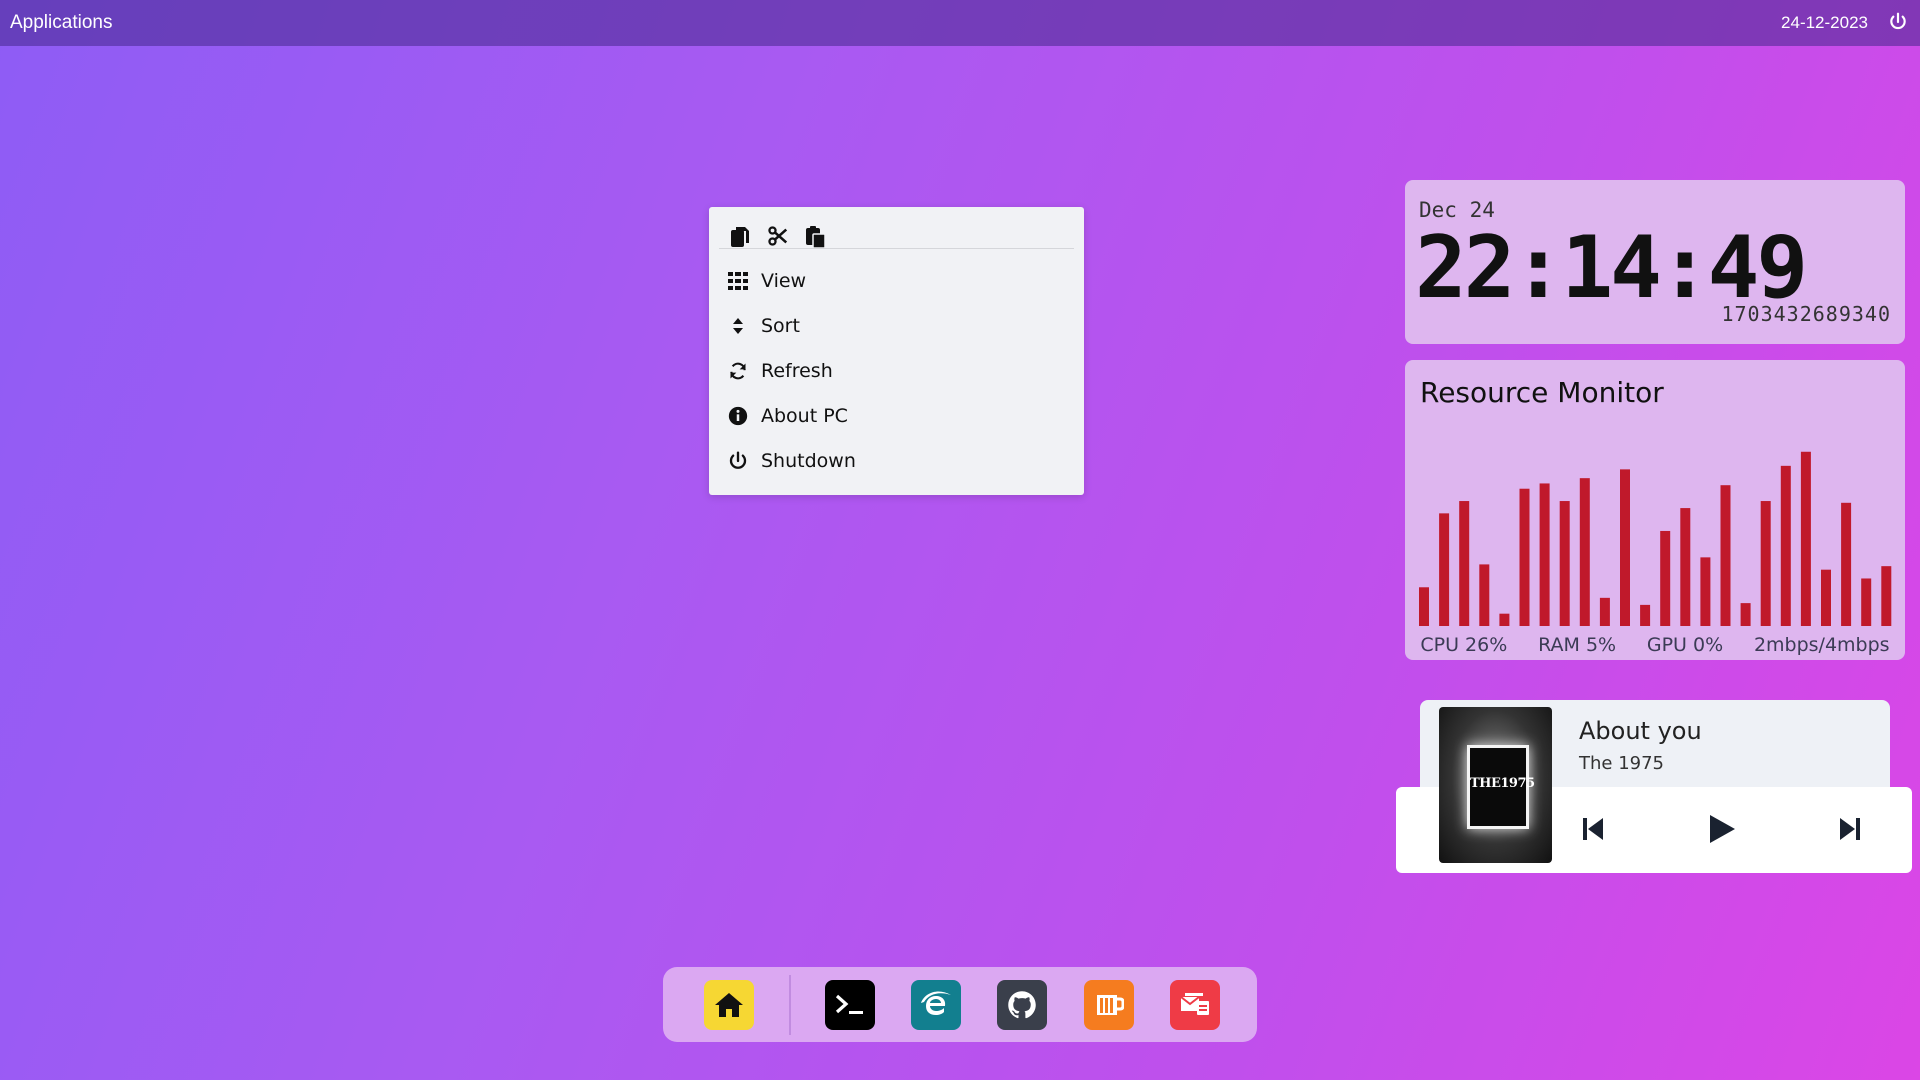 Image resolution: width=1920 pixels, height=1080 pixels. I want to click on refresh-icon, so click(738, 371).